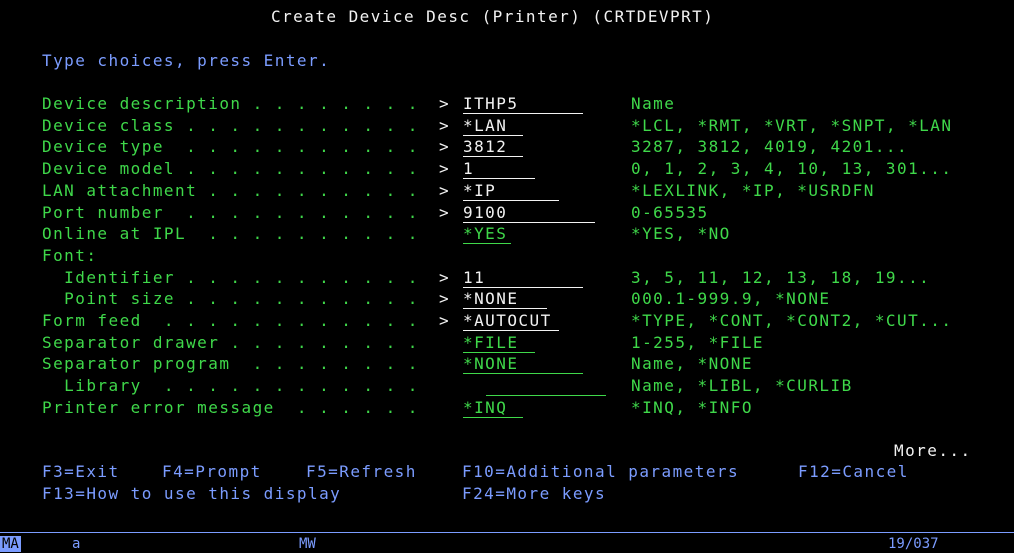 This screenshot has height=553, width=1014. I want to click on choices-printer-error-message: *INQ, *INFO, so click(692, 407).